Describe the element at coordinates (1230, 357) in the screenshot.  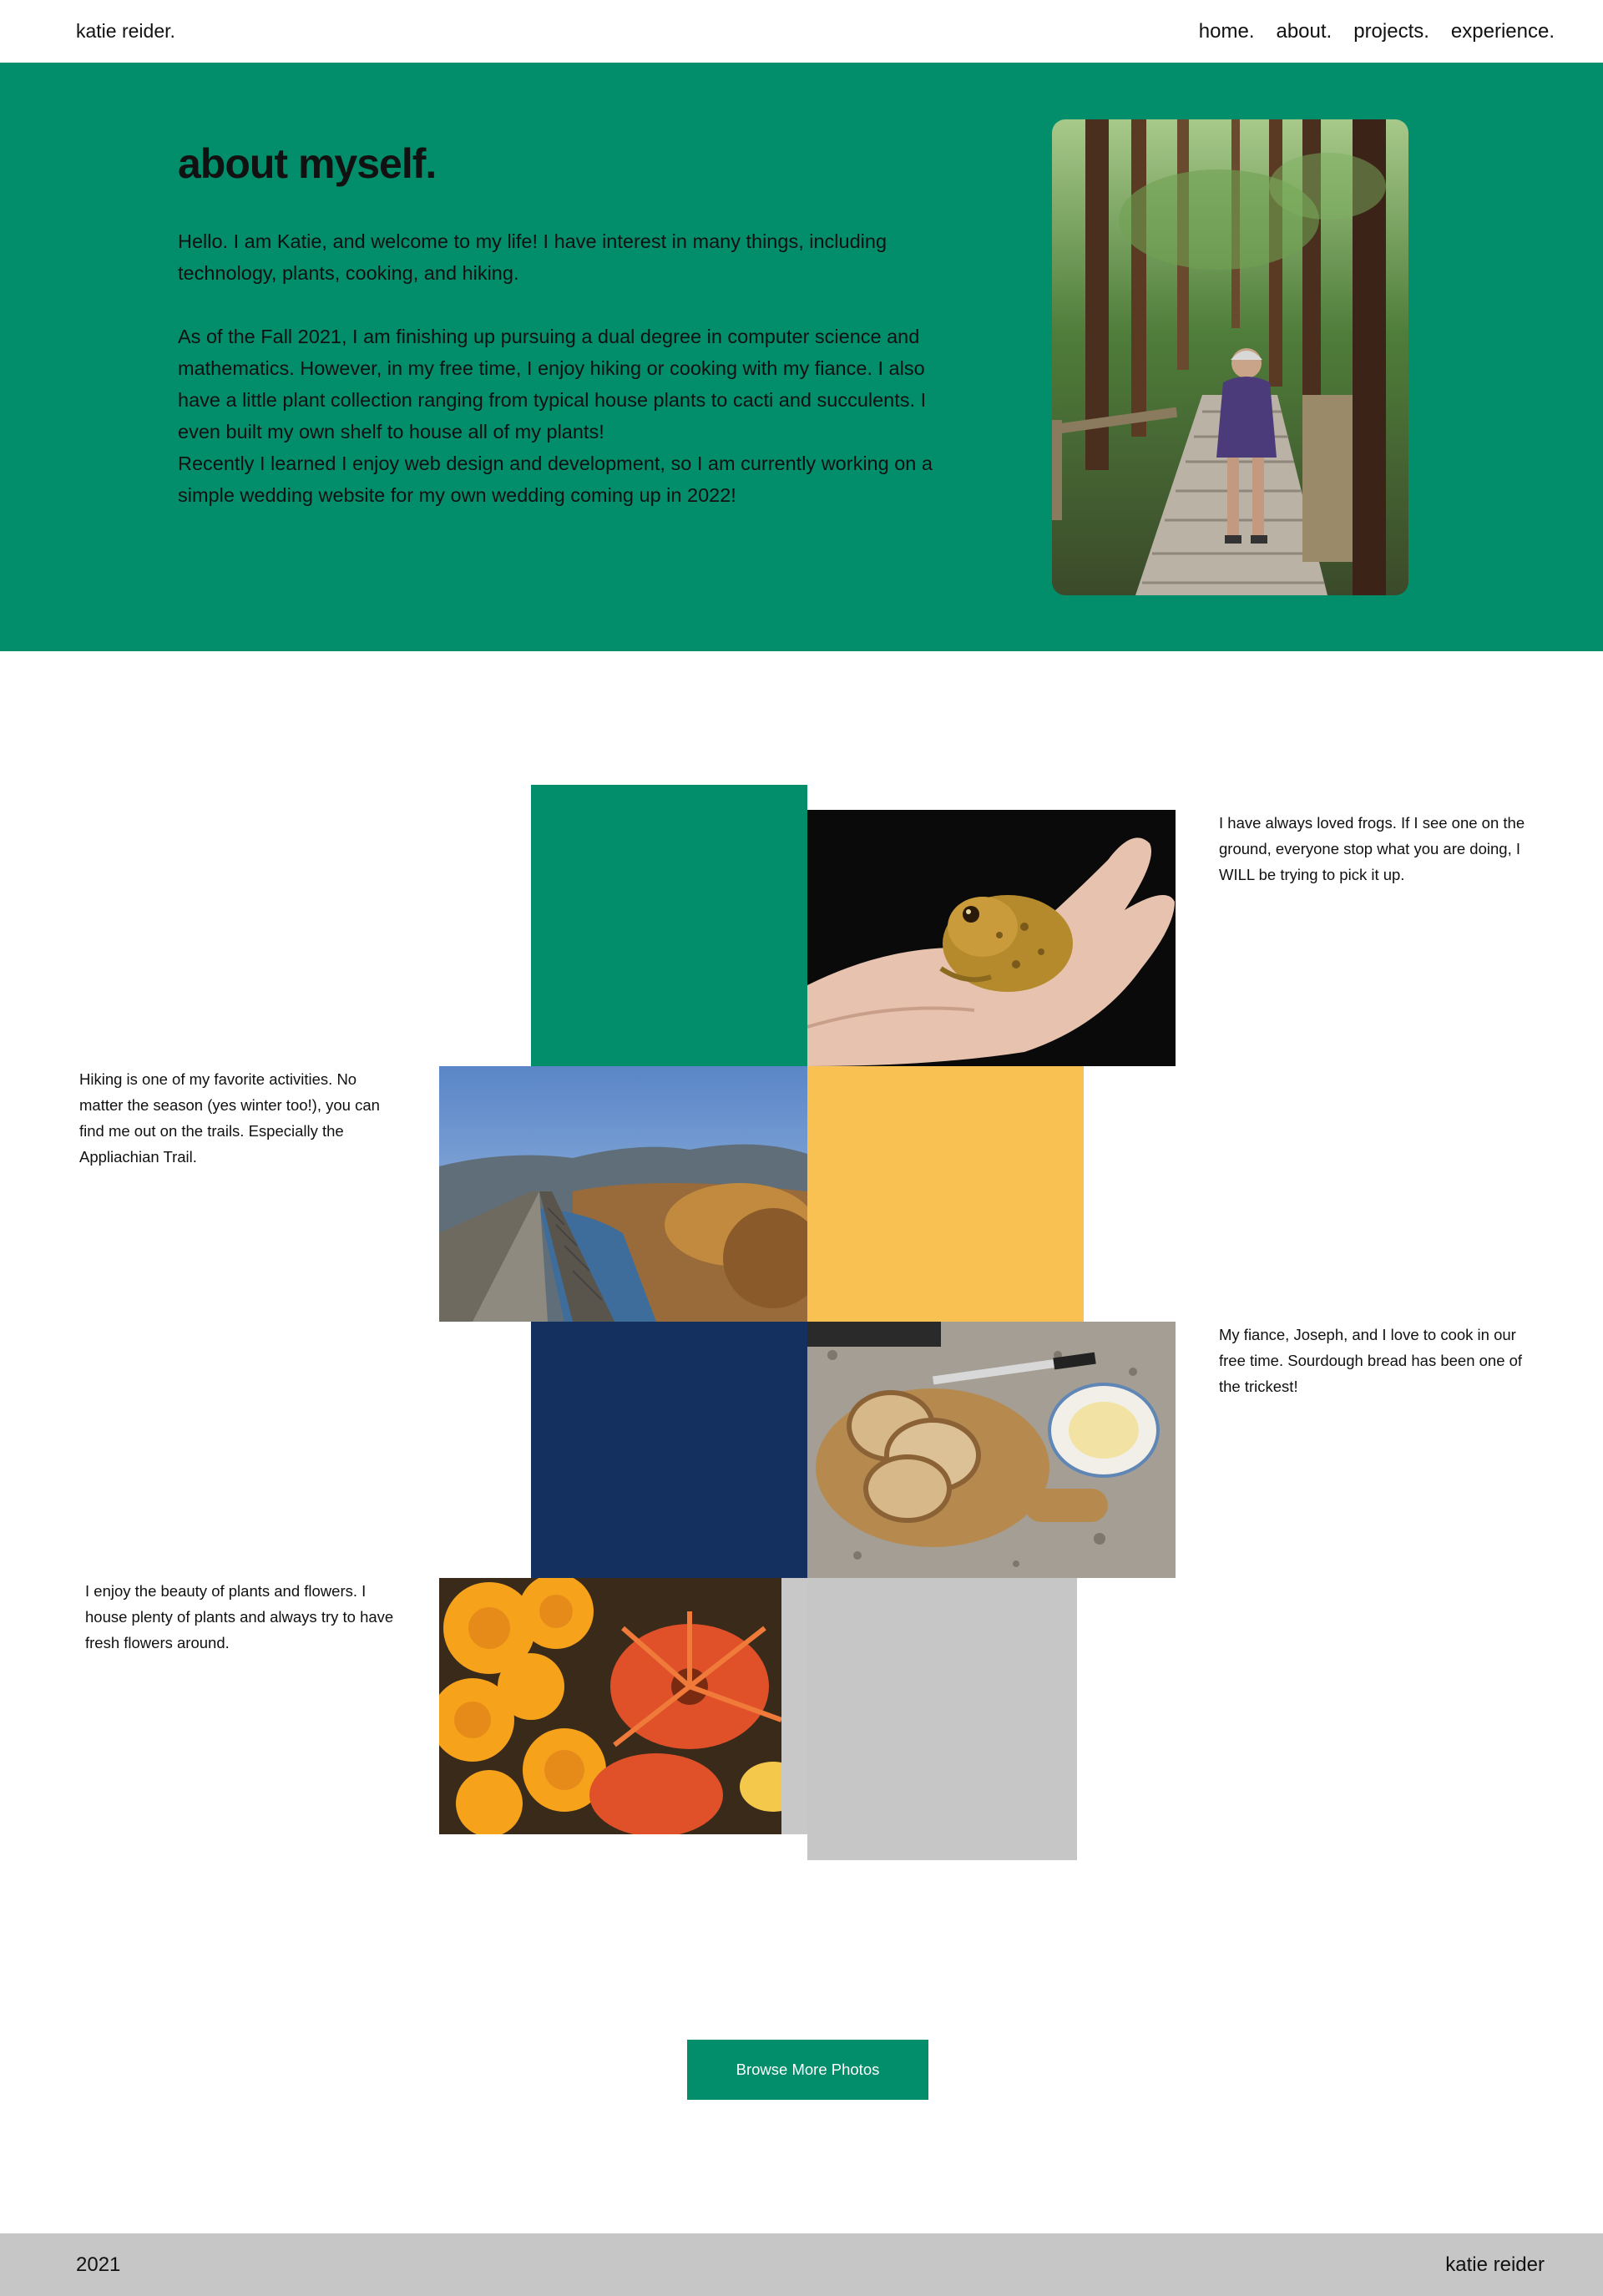
I see `hiking-trail-photo` at that location.